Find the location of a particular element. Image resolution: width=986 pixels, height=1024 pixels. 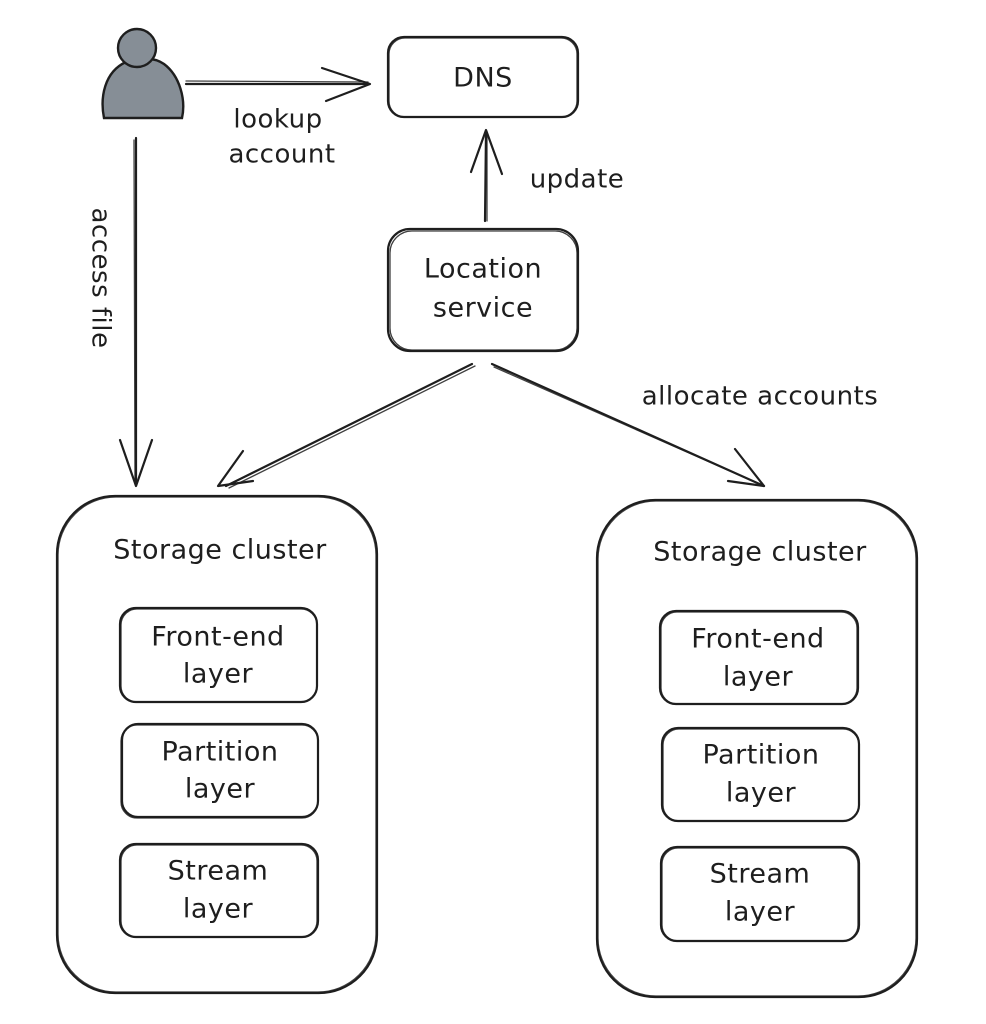

lookup-label-line2: account is located at coordinates (281, 155).